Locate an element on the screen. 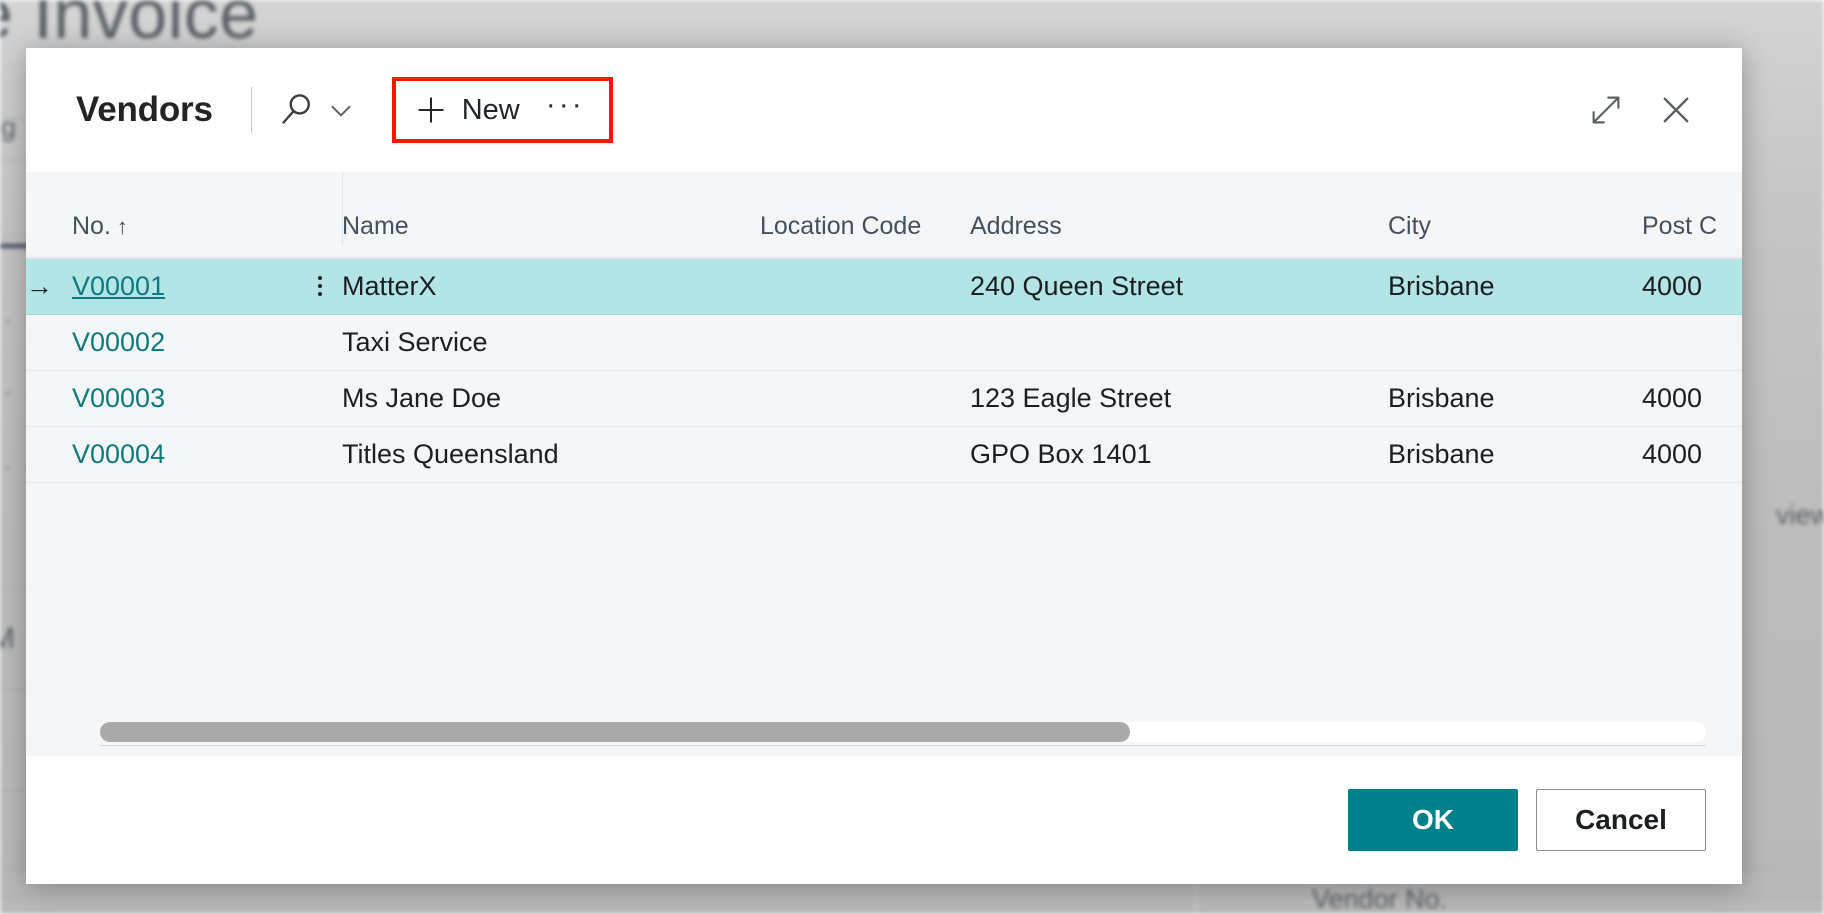 The width and height of the screenshot is (1824, 914). cell-no: V00004 is located at coordinates (185, 454).